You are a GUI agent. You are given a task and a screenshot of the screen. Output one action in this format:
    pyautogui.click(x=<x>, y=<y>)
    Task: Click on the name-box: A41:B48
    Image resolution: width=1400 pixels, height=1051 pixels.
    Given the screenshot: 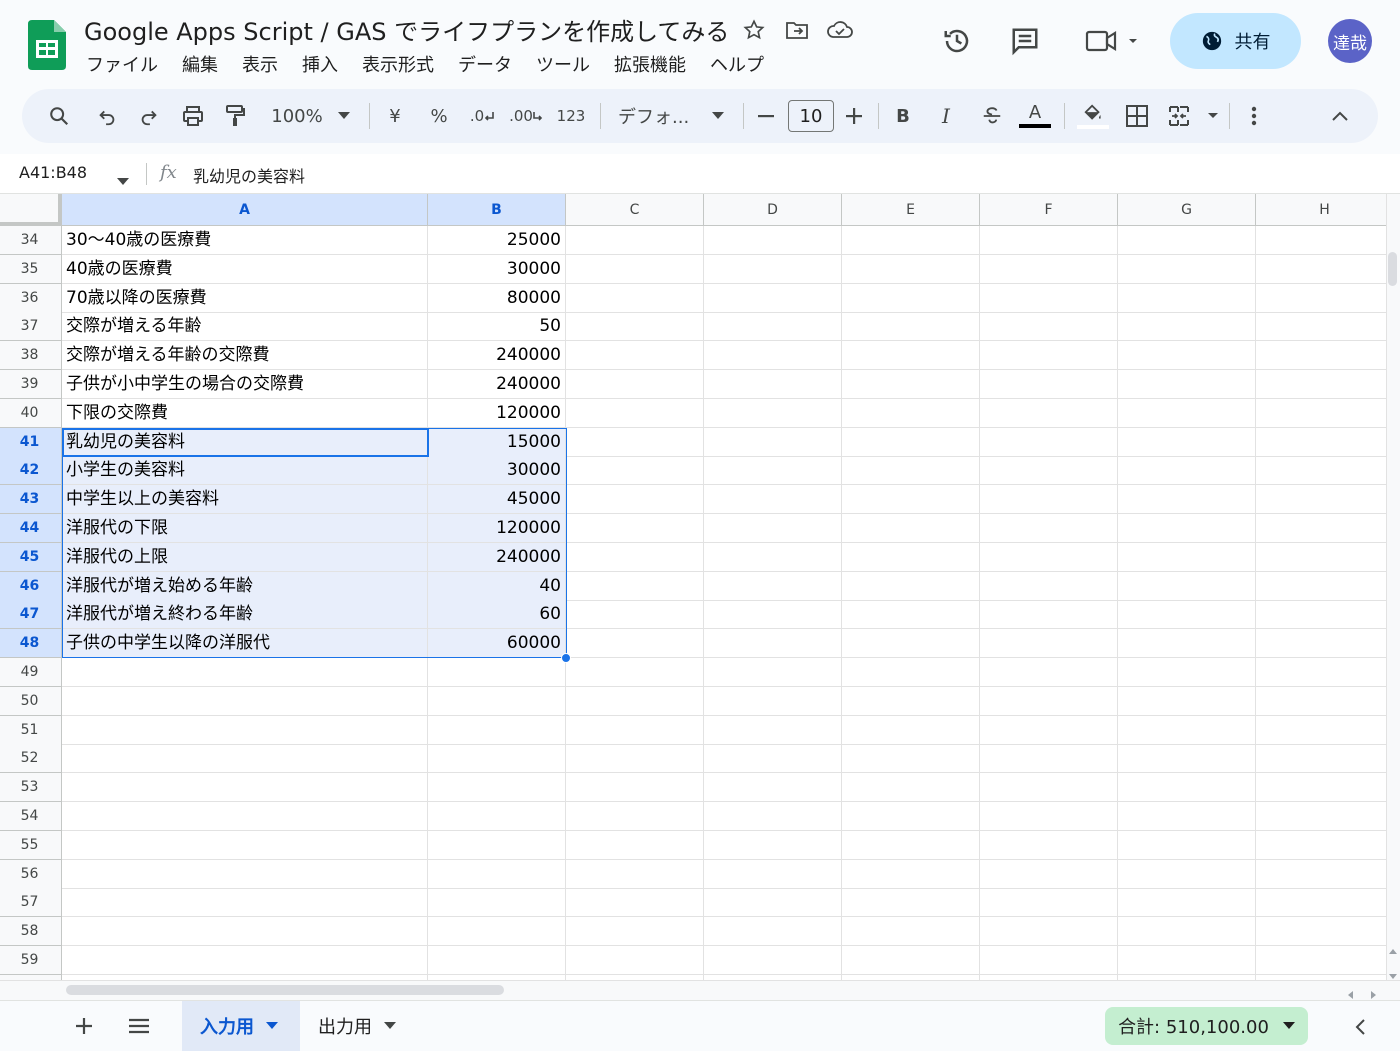 What is the action you would take?
    pyautogui.click(x=53, y=172)
    